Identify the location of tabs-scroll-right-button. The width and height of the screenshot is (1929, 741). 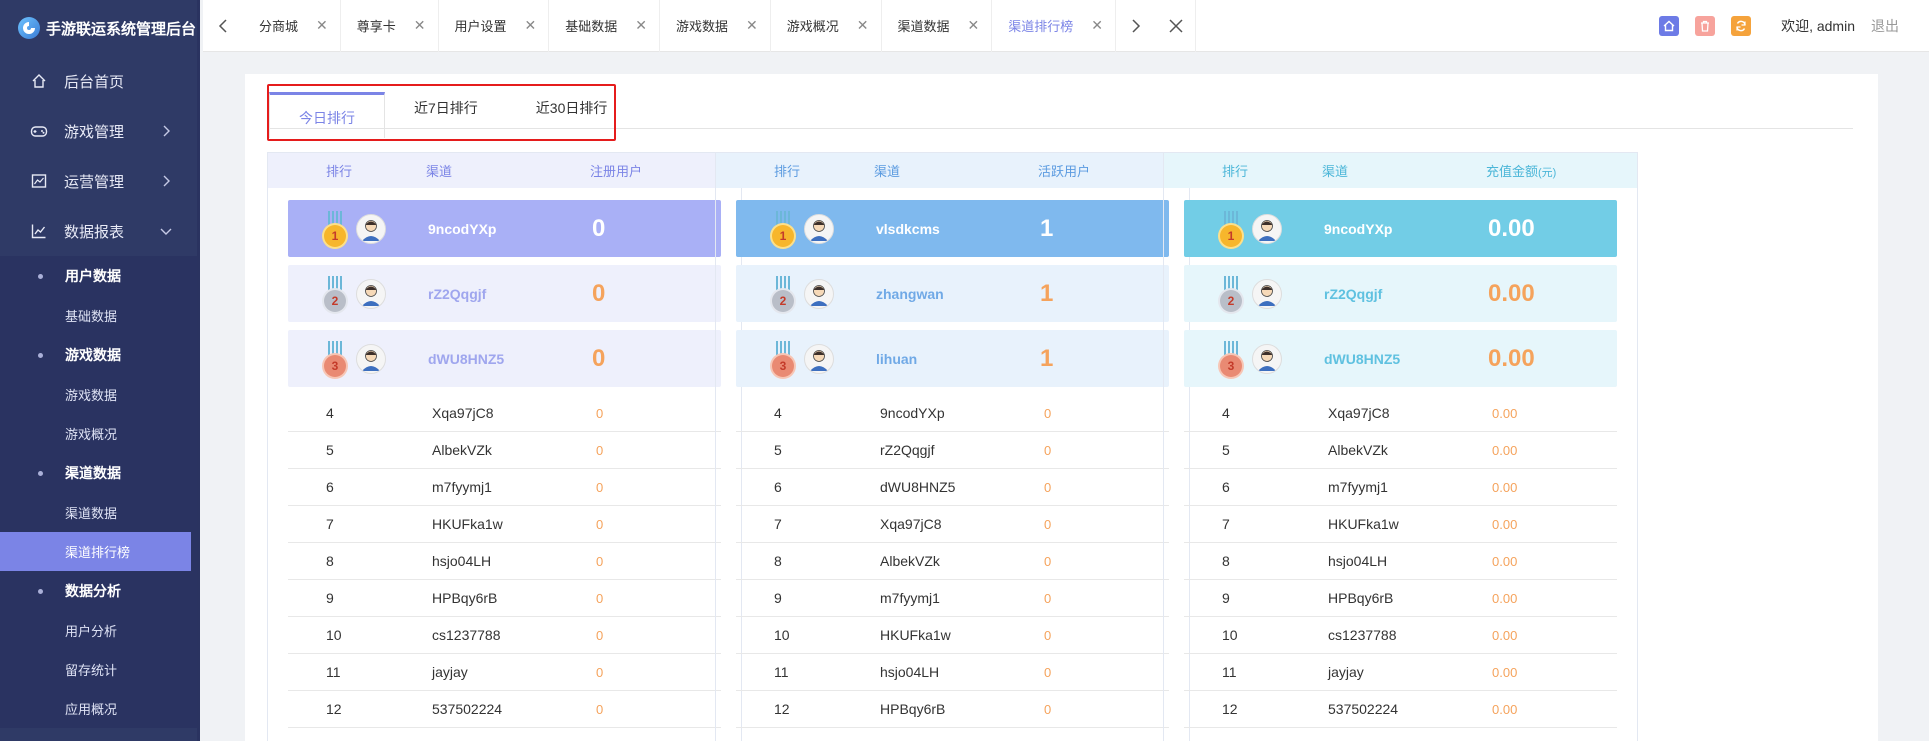
(1136, 26).